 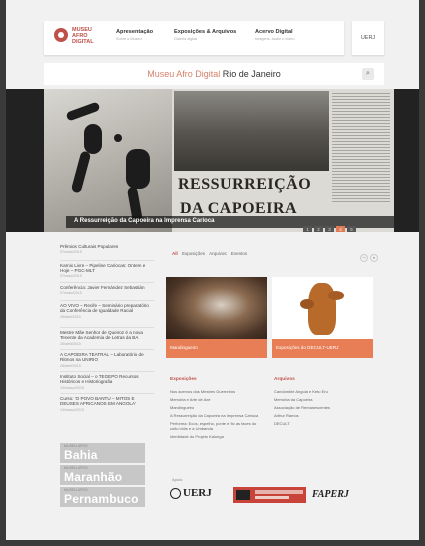 I want to click on news-date: 07/maio/2015, so click(x=71, y=276).